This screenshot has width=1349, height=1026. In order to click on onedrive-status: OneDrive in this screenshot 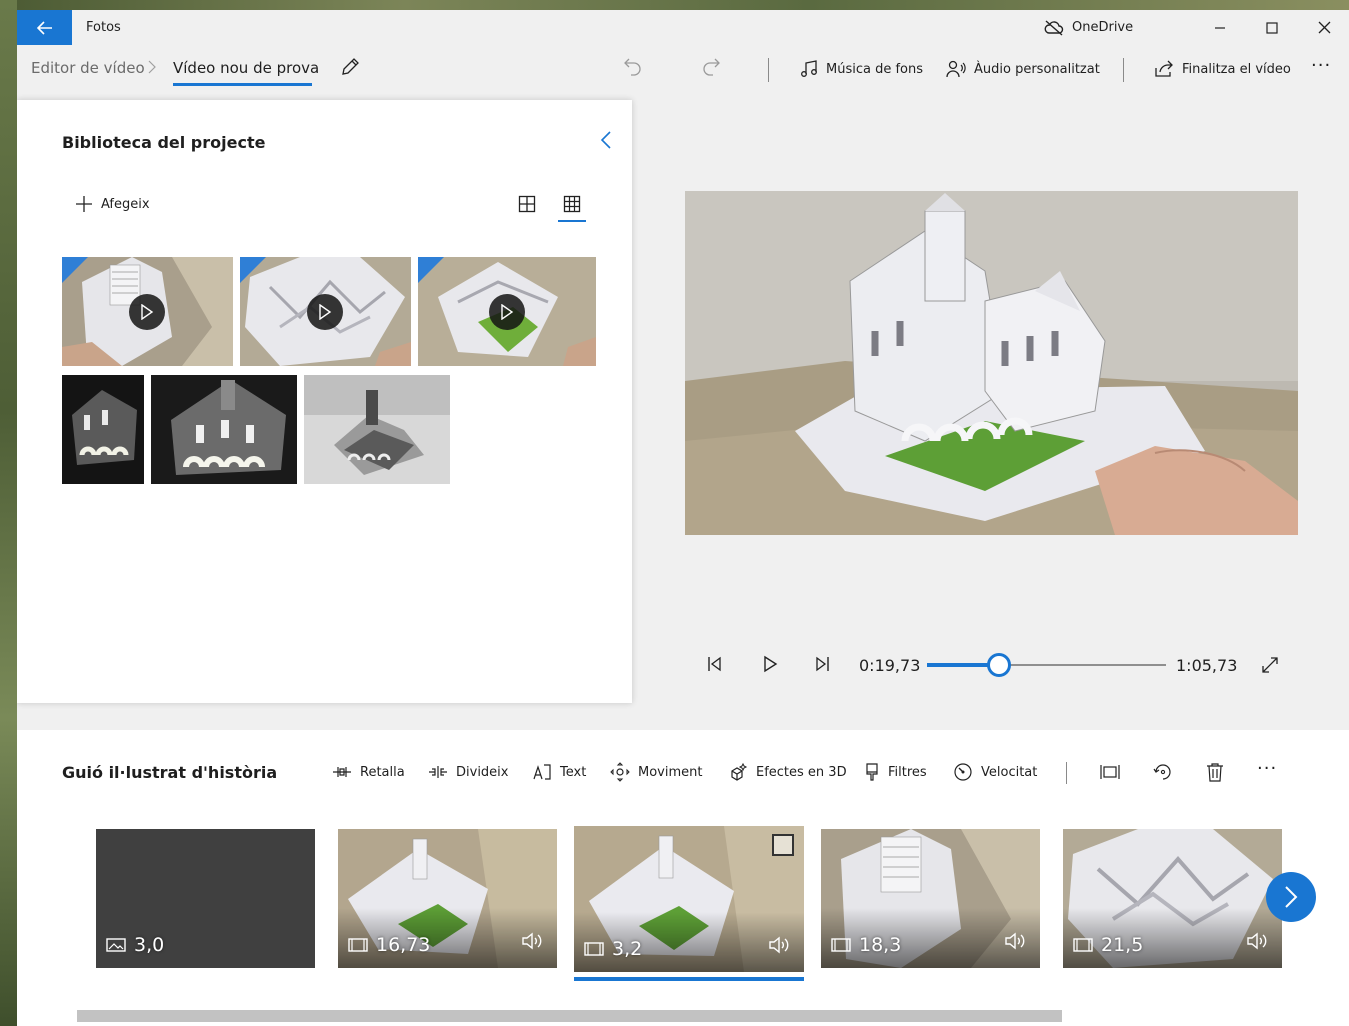, I will do `click(1088, 27)`.